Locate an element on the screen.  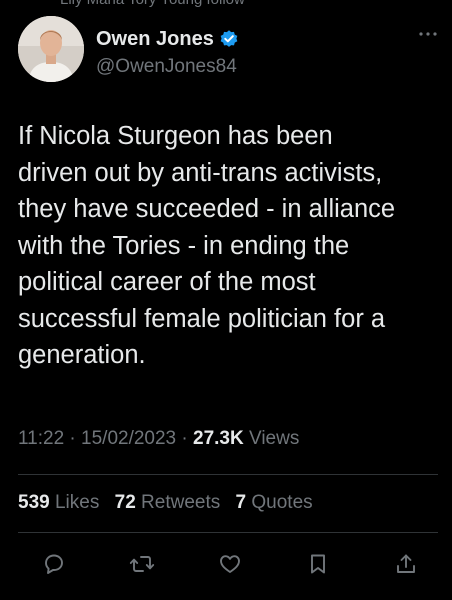
like-button is located at coordinates (230, 564).